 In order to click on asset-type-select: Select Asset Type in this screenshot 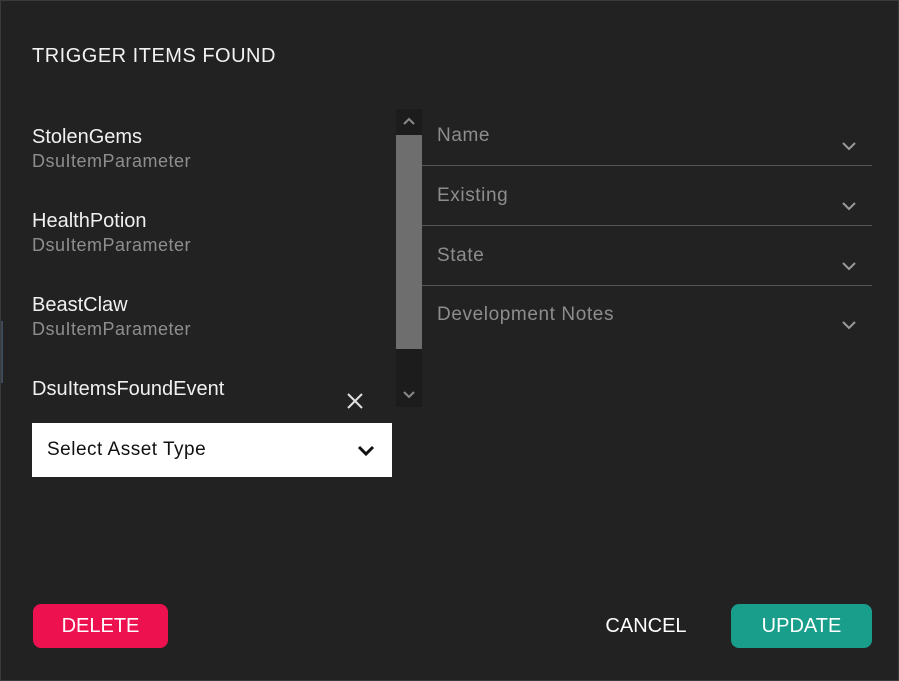, I will do `click(212, 450)`.